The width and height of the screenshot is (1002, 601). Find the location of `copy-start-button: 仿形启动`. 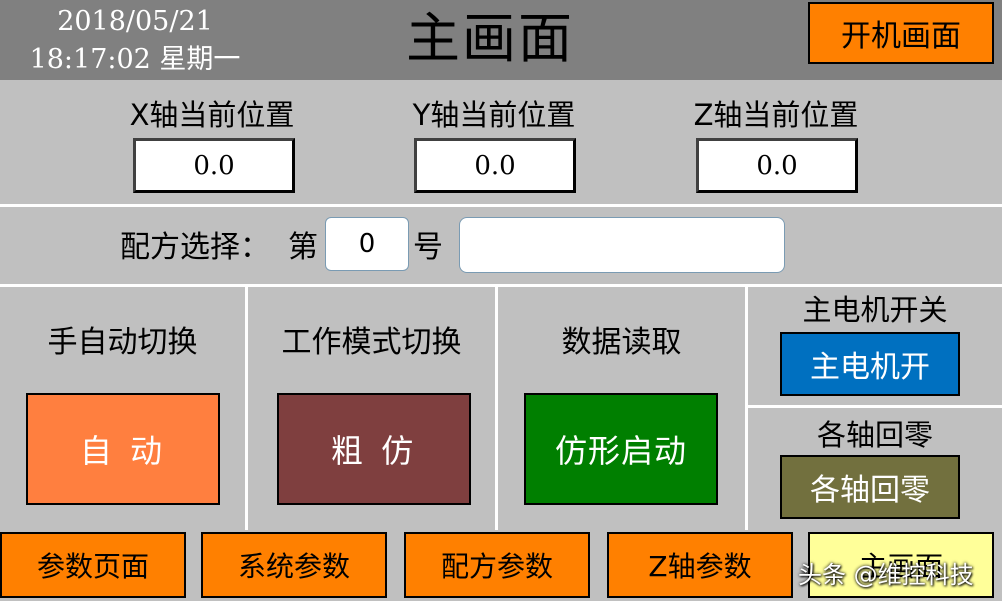

copy-start-button: 仿形启动 is located at coordinates (621, 449).